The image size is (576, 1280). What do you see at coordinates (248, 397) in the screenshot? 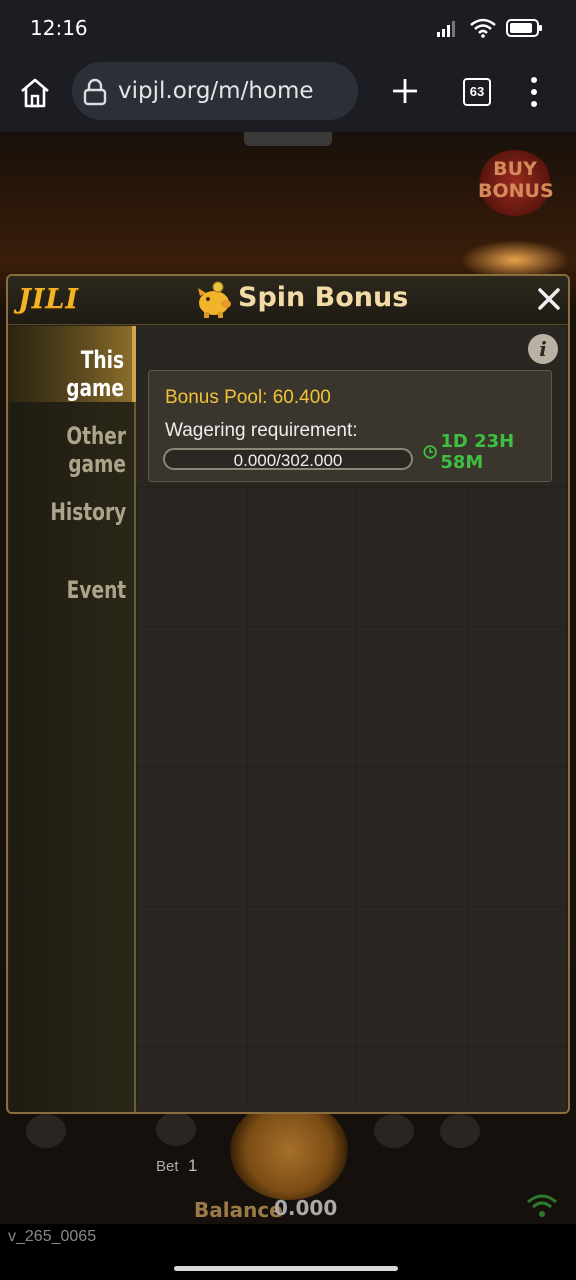
I see `bonus-pool-text: Bonus Pool: 60.400` at bounding box center [248, 397].